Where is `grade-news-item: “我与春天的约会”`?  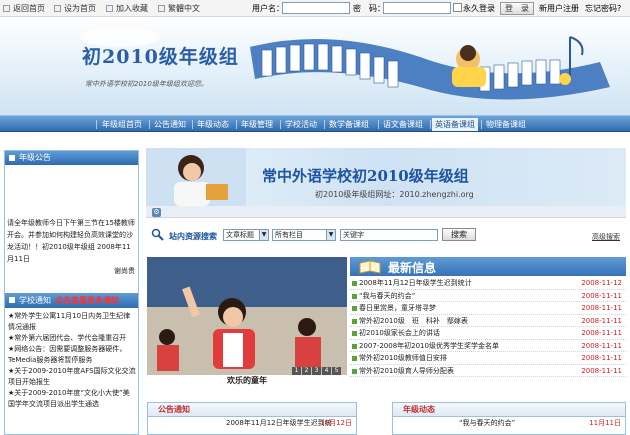 grade-news-item: “我与春天的约会” is located at coordinates (487, 423).